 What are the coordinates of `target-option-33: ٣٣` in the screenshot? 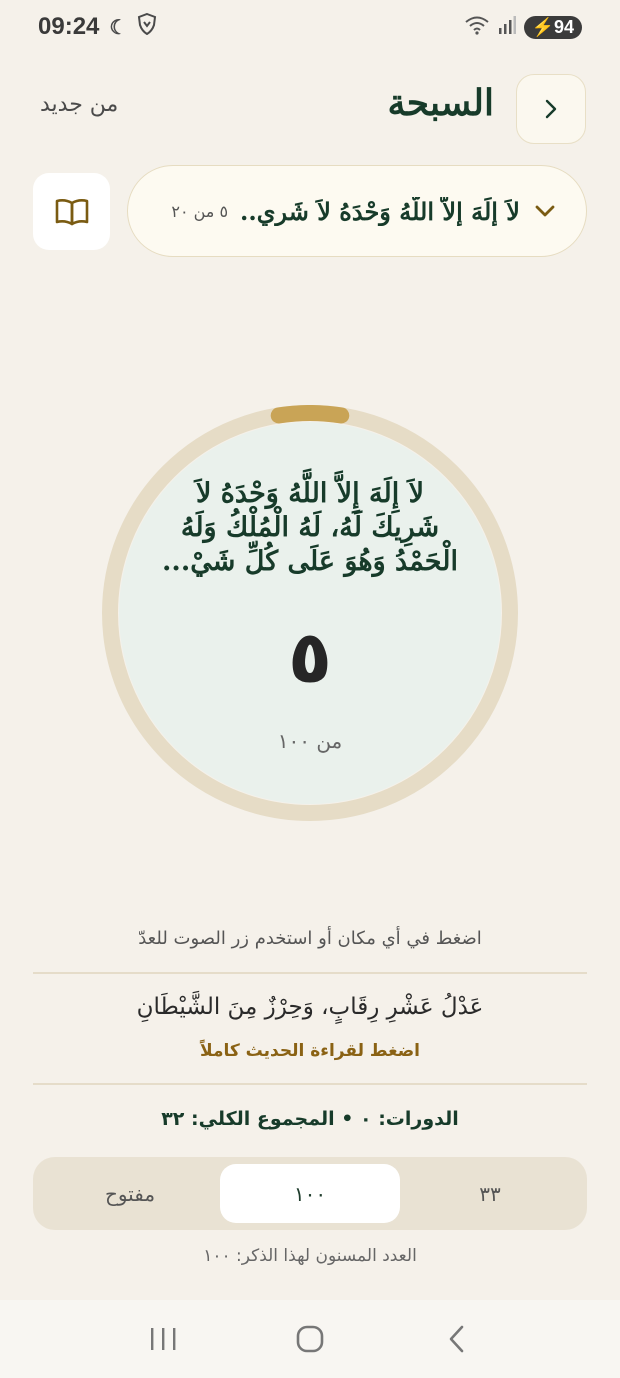 It's located at (490, 1193).